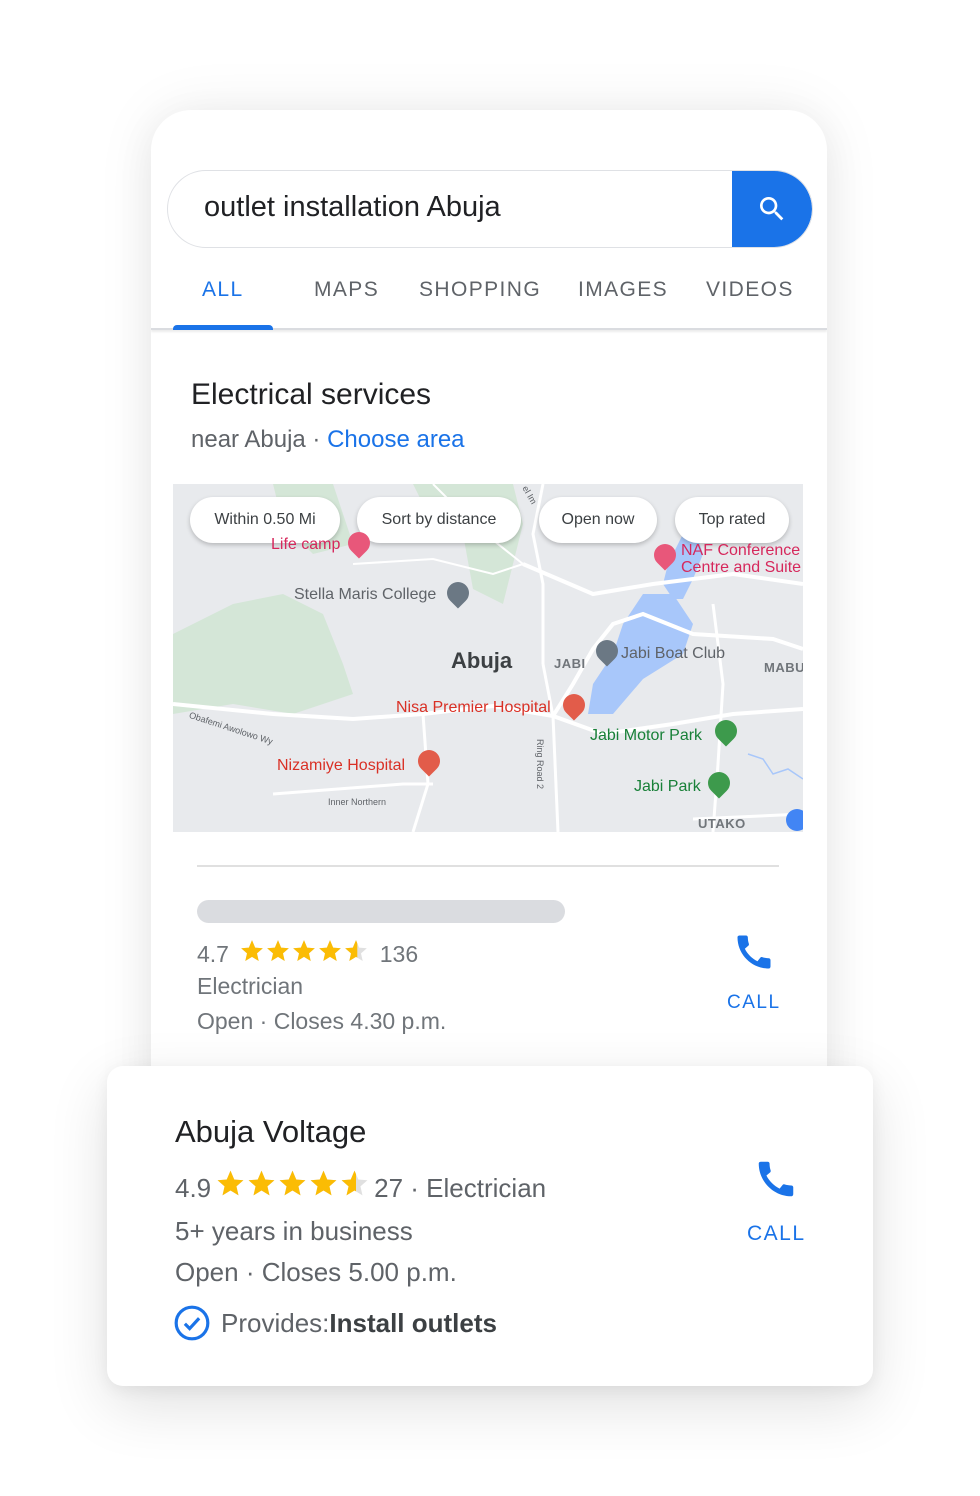 This screenshot has height=1496, width=980. Describe the element at coordinates (352, 207) in the screenshot. I see `search-input: outlet installation Abuja` at that location.